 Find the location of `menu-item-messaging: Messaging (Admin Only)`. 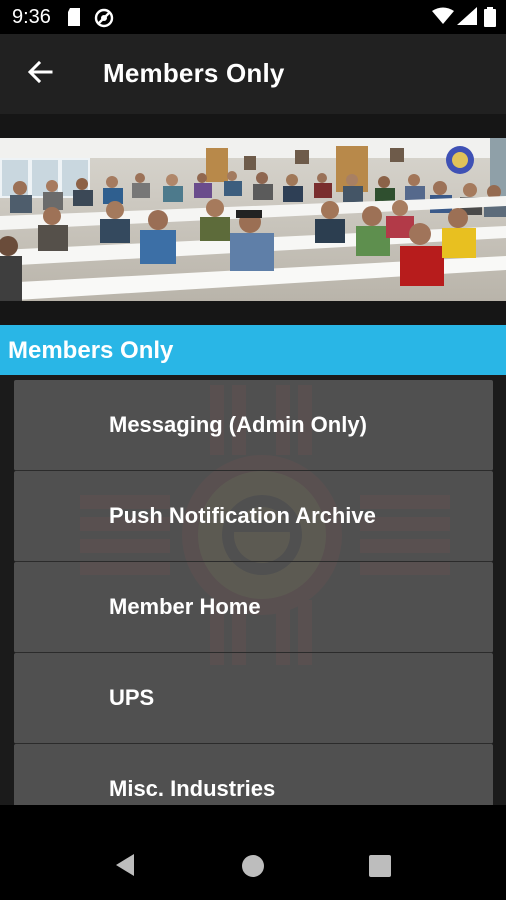

menu-item-messaging: Messaging (Admin Only) is located at coordinates (253, 425).